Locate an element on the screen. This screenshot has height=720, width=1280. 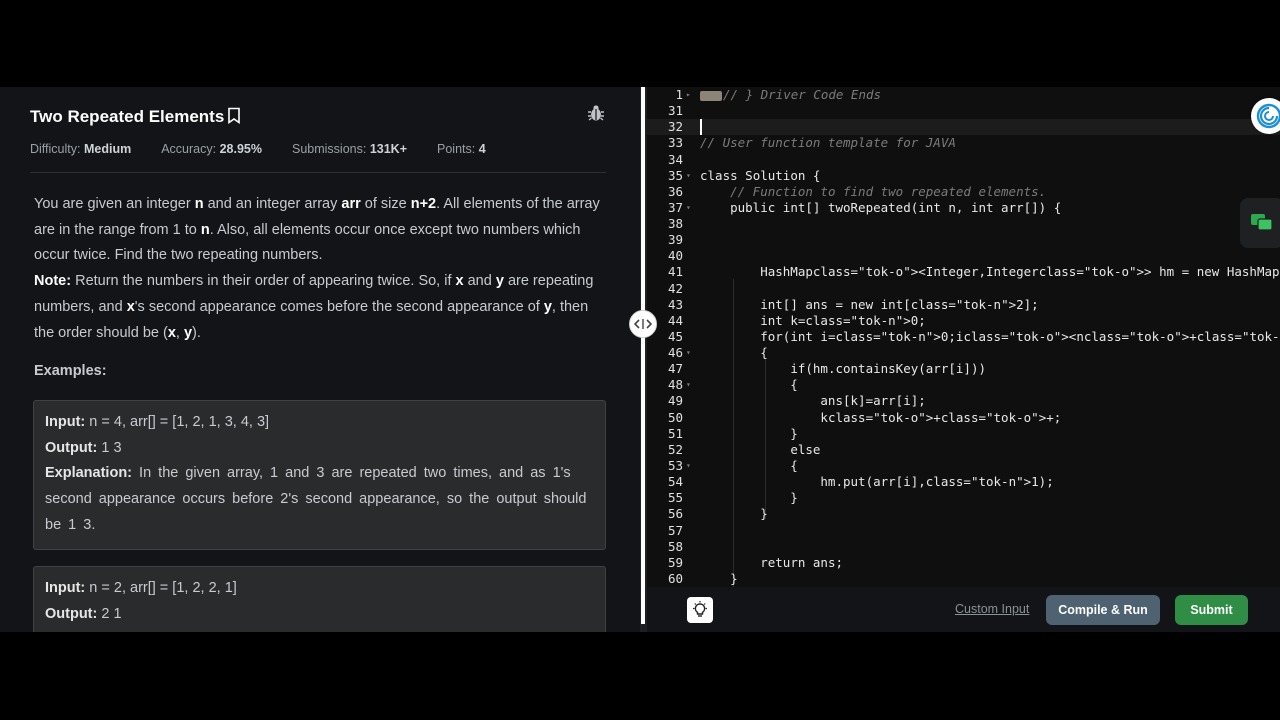
line-number: 57 is located at coordinates (675, 530).